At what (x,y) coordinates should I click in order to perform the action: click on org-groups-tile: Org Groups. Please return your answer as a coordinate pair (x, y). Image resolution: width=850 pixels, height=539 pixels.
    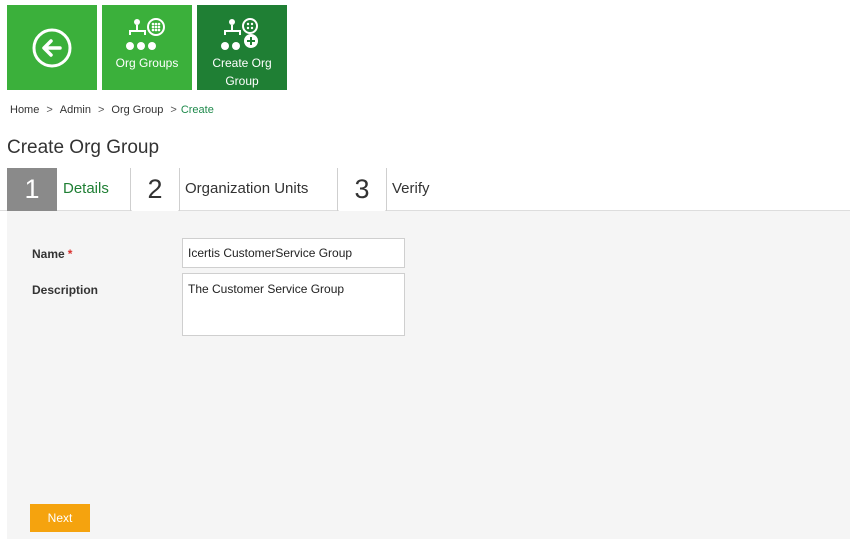
    Looking at the image, I should click on (147, 47).